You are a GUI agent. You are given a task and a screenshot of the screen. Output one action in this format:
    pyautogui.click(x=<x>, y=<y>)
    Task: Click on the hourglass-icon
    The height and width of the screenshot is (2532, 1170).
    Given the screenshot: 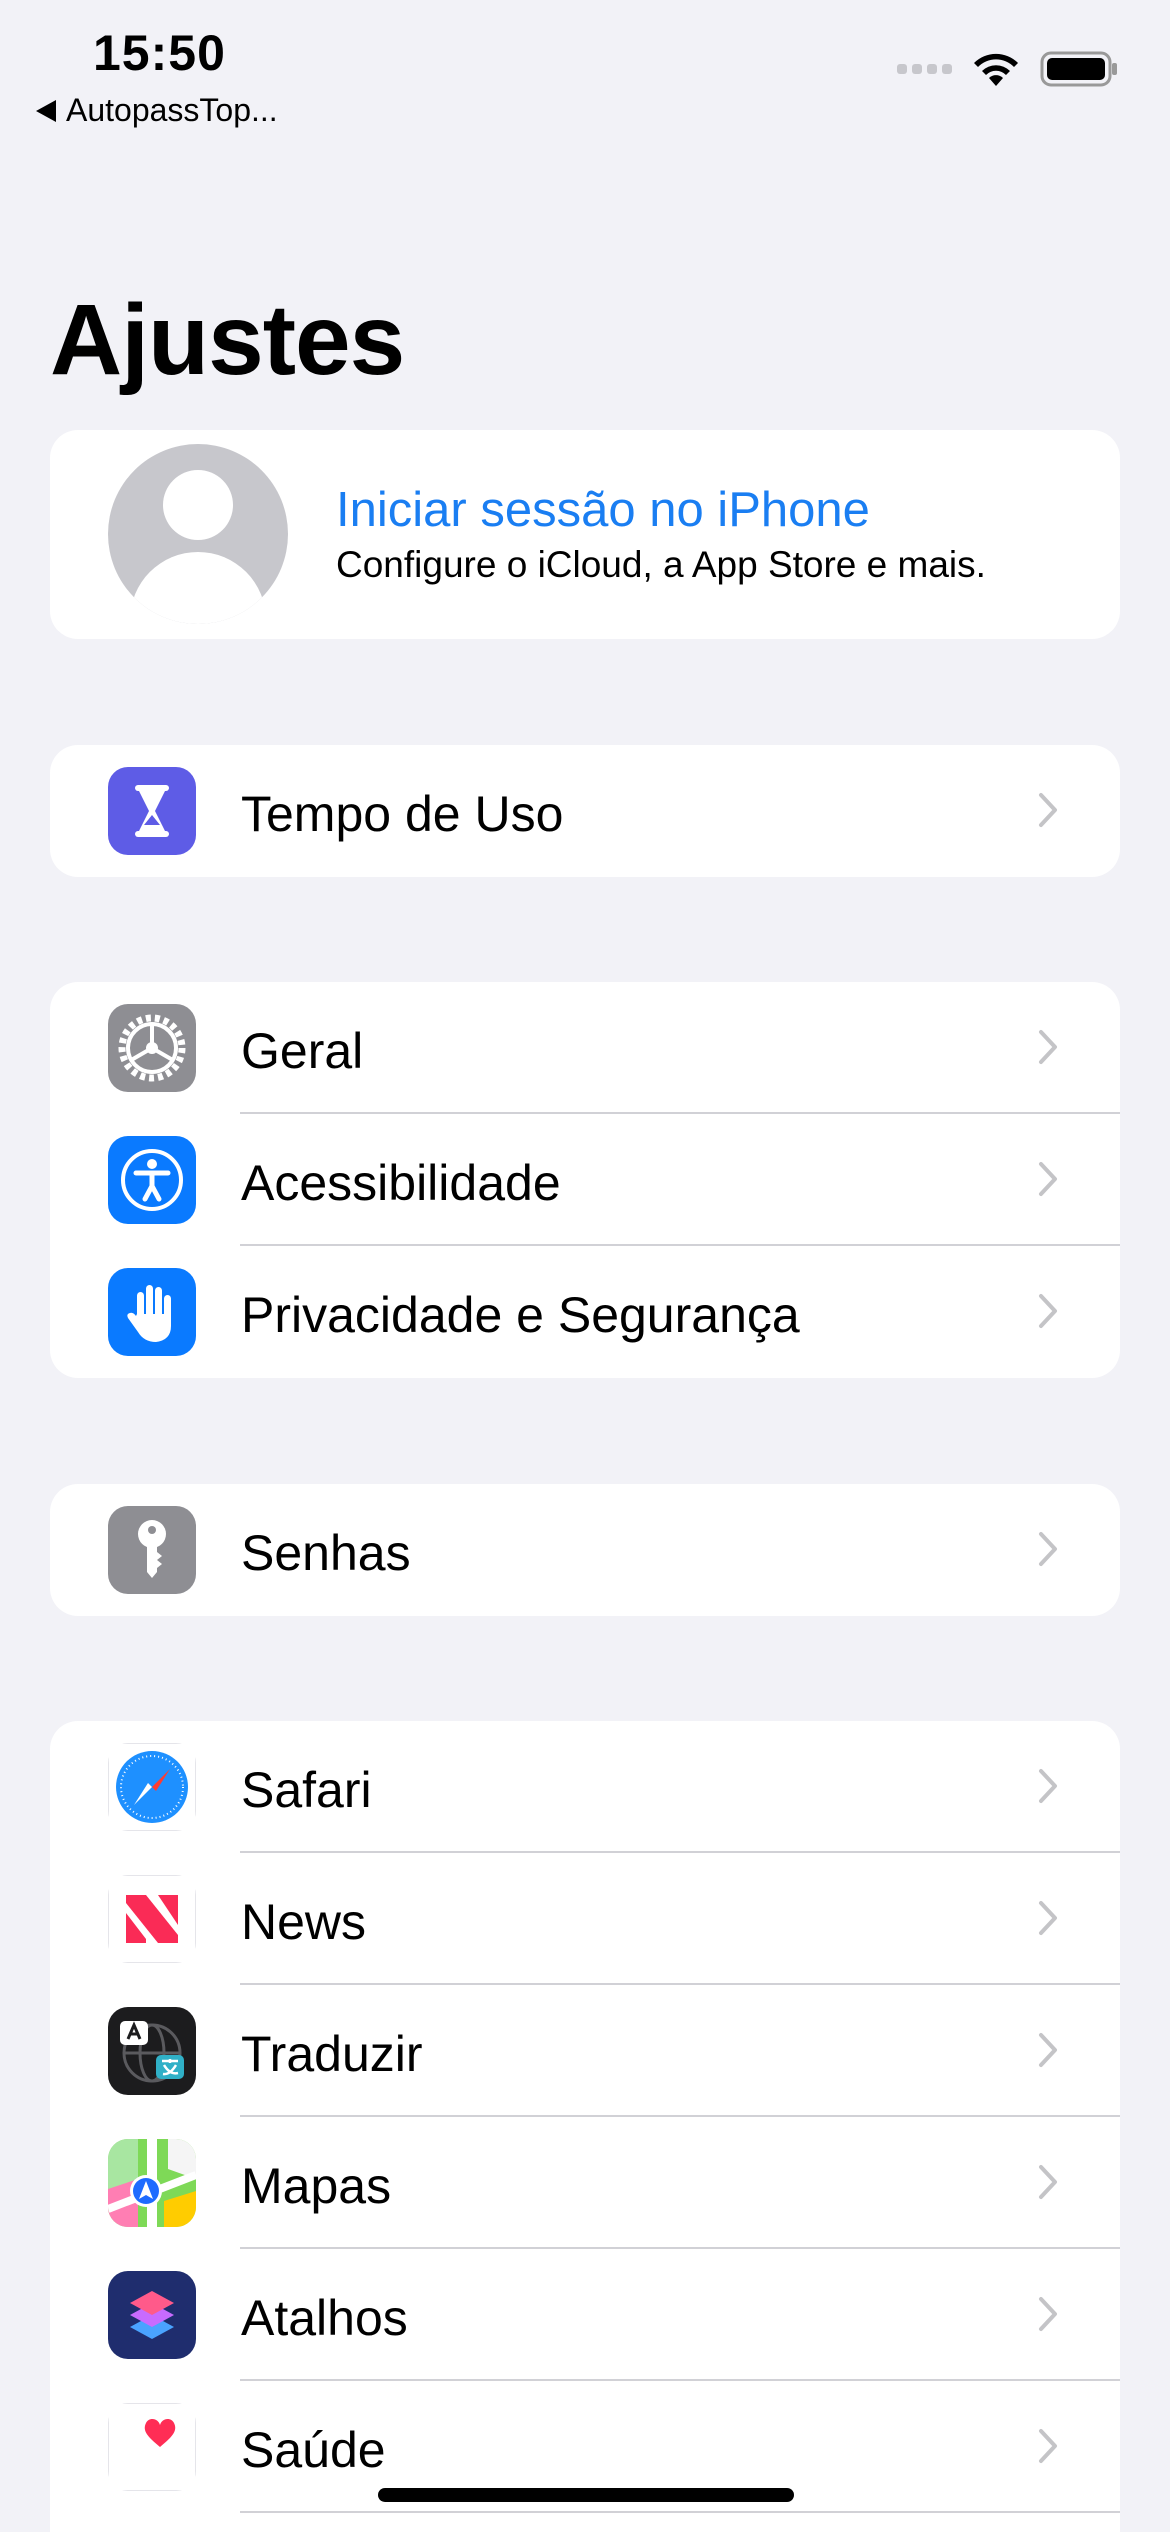 What is the action you would take?
    pyautogui.click(x=152, y=811)
    